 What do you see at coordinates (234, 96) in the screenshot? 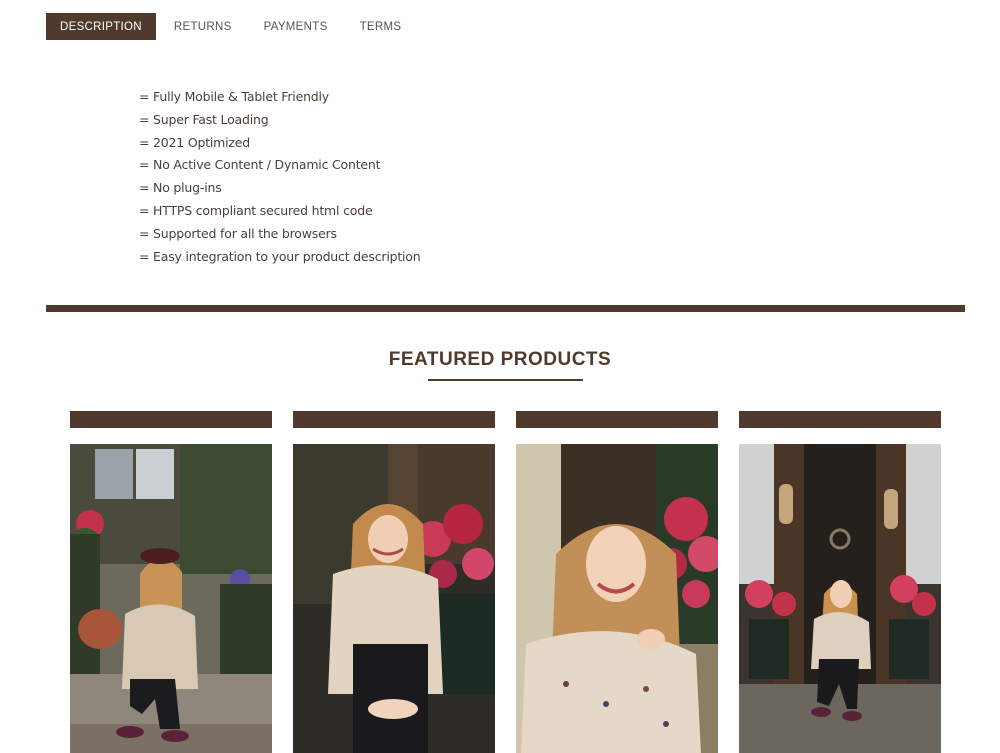
I see `feature-item: = Fully Mobile & Tablet Friendly` at bounding box center [234, 96].